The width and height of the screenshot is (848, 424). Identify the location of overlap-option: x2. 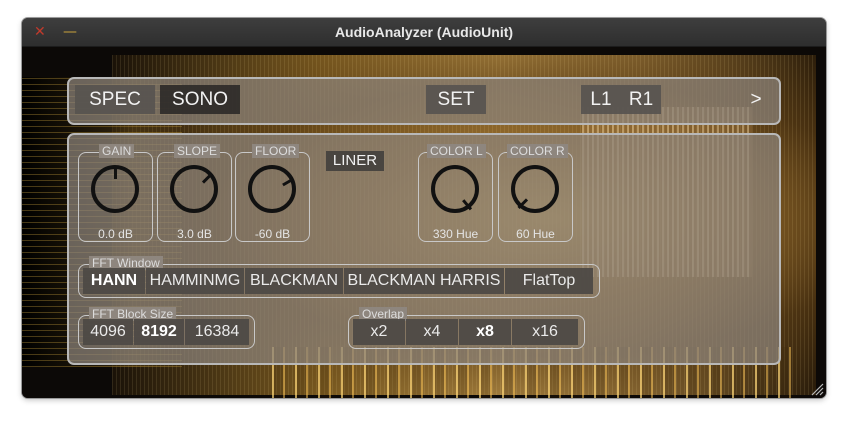
(379, 332).